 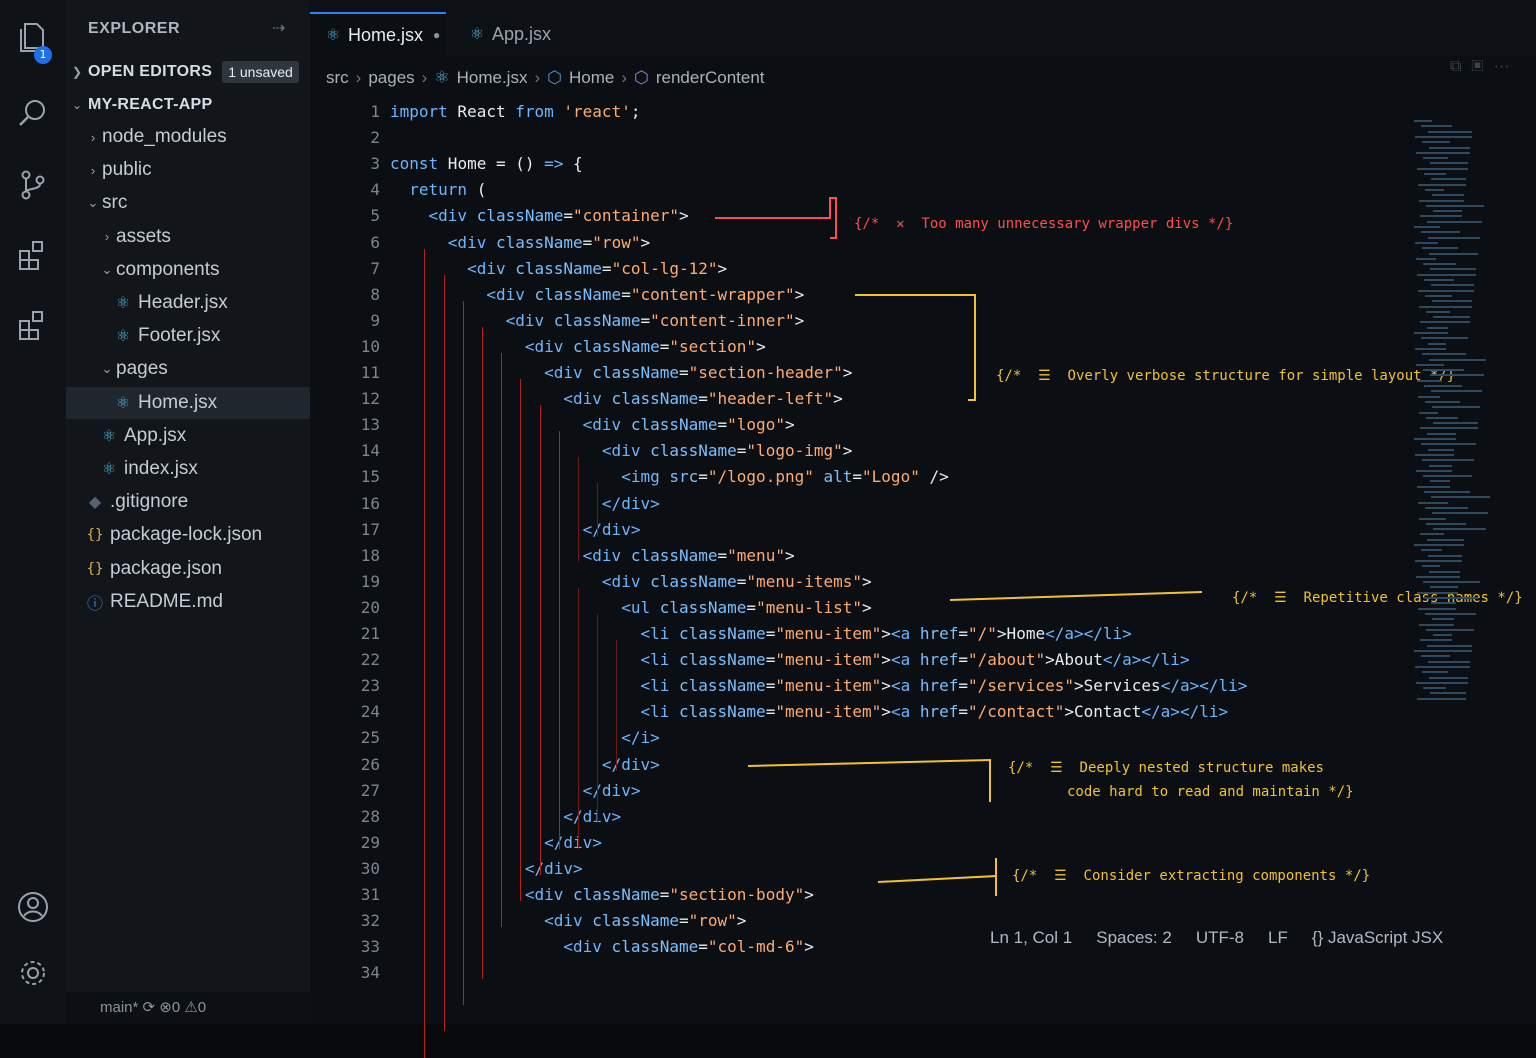 I want to click on project-section: ⌄ MY-REACT-APP, so click(x=142, y=105).